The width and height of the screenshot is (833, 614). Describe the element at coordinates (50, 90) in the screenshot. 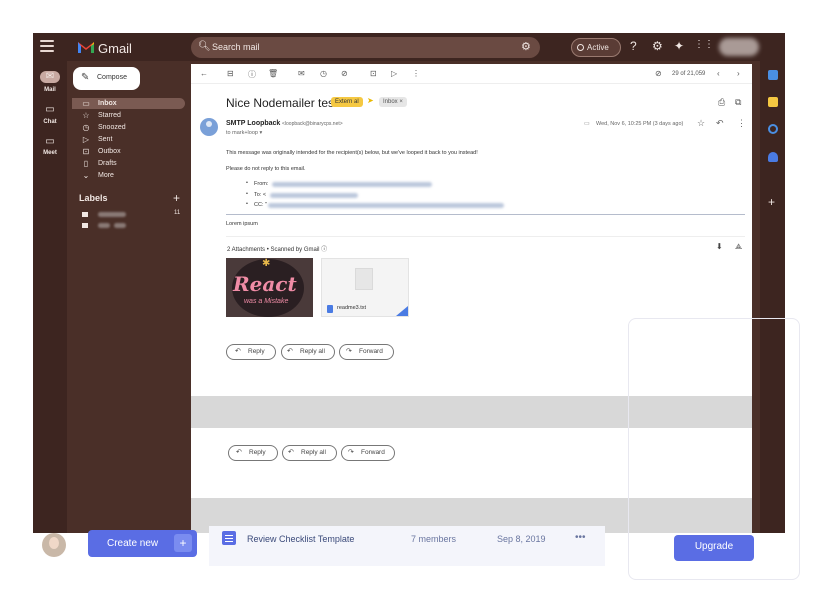

I see `rail-mail-label: Mail` at that location.